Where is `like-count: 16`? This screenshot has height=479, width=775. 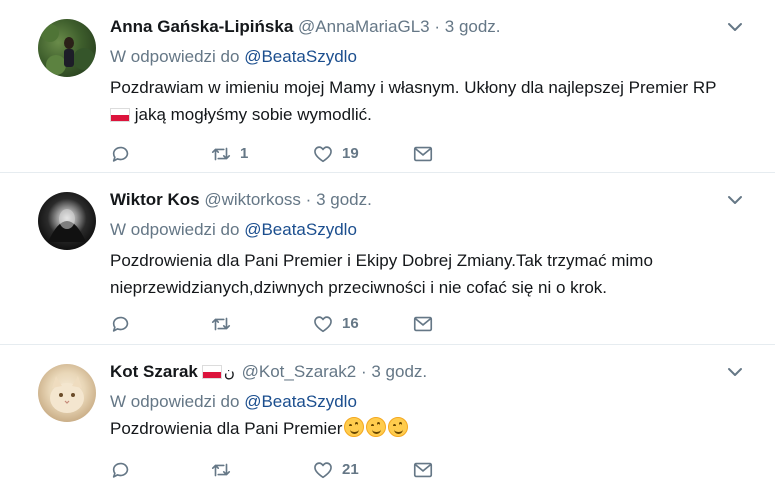 like-count: 16 is located at coordinates (350, 323).